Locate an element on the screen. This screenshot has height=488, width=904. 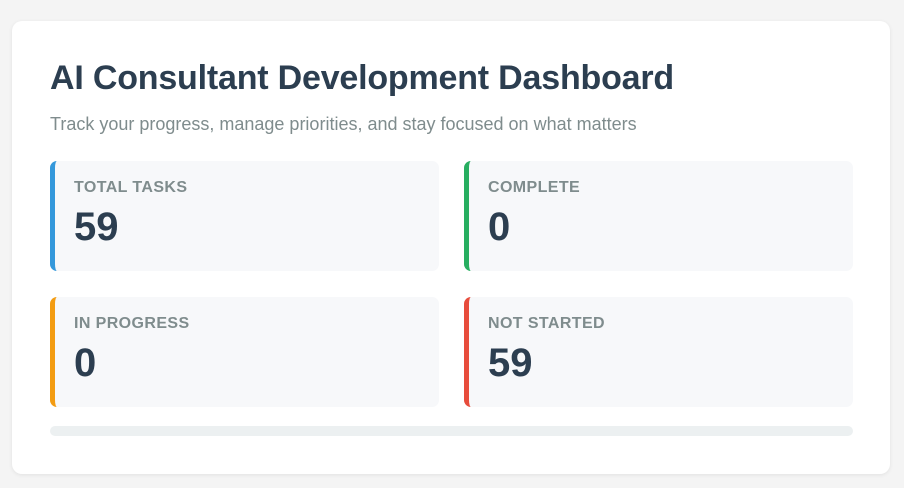
stat-label: TOTAL TASKS is located at coordinates (131, 187).